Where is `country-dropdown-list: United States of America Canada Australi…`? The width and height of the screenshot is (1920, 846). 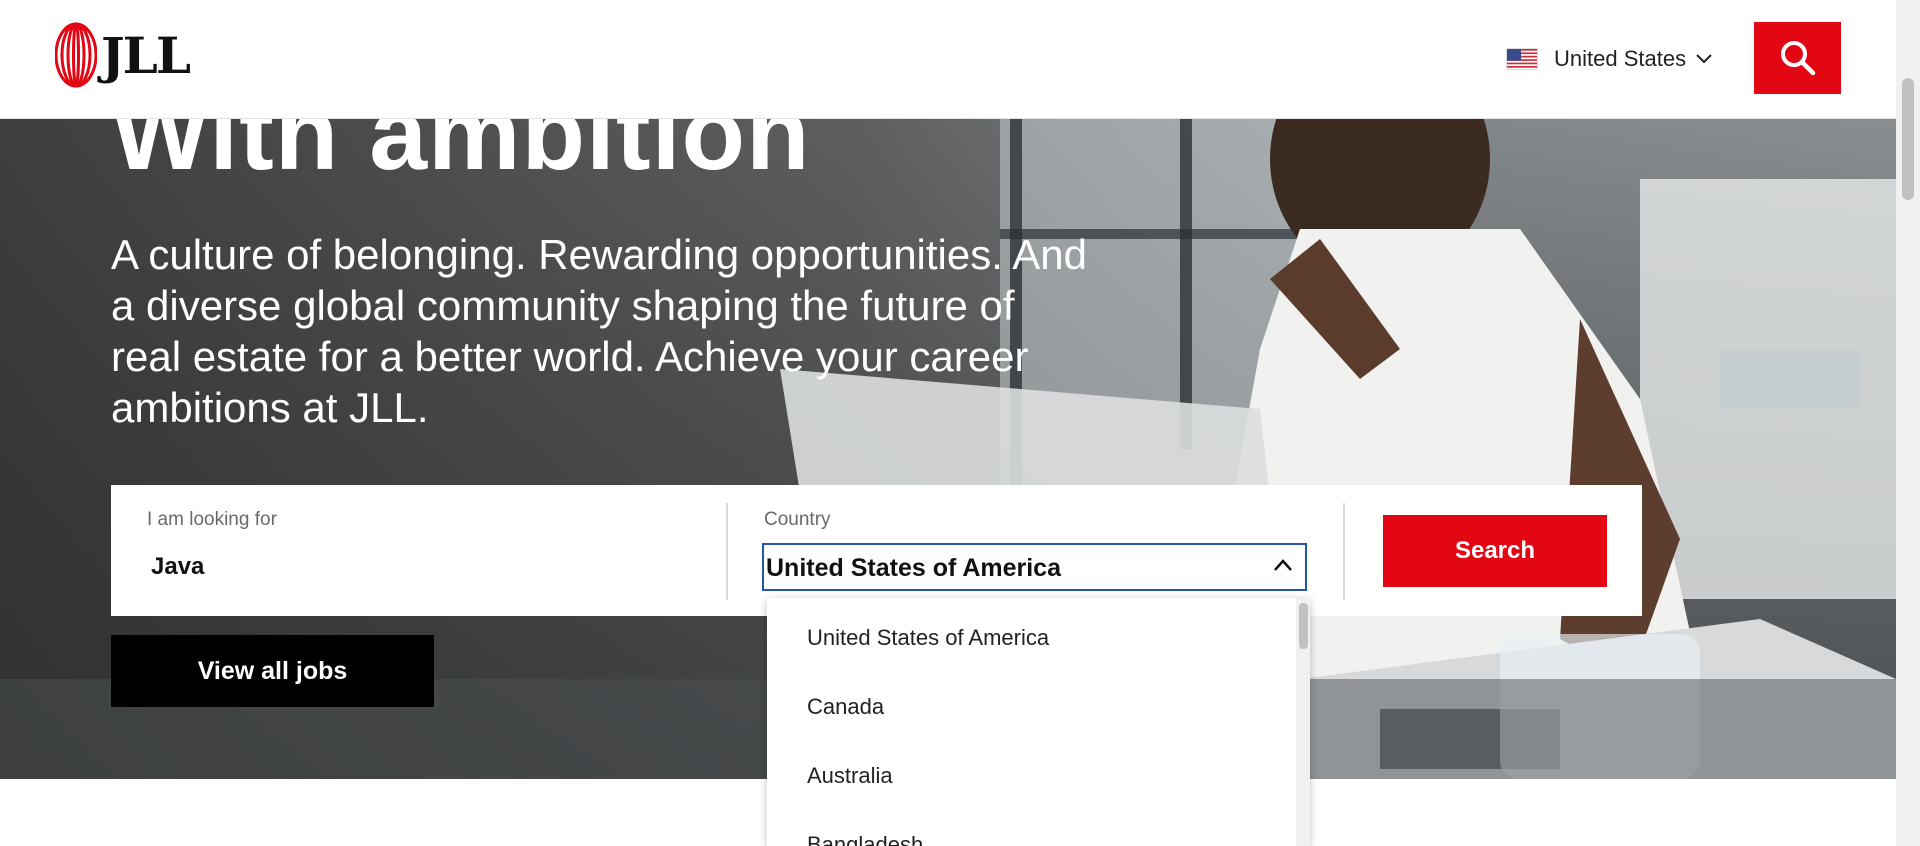 country-dropdown-list: United States of America Canada Australi… is located at coordinates (1038, 722).